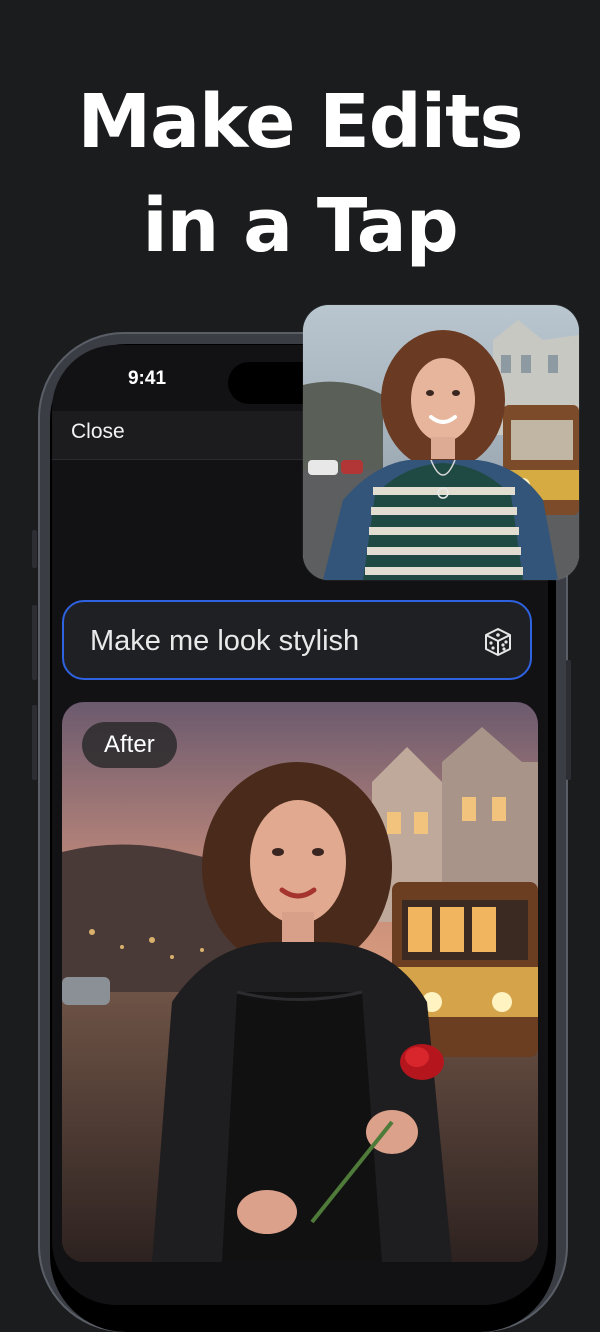  I want to click on mute-switch, so click(34, 549).